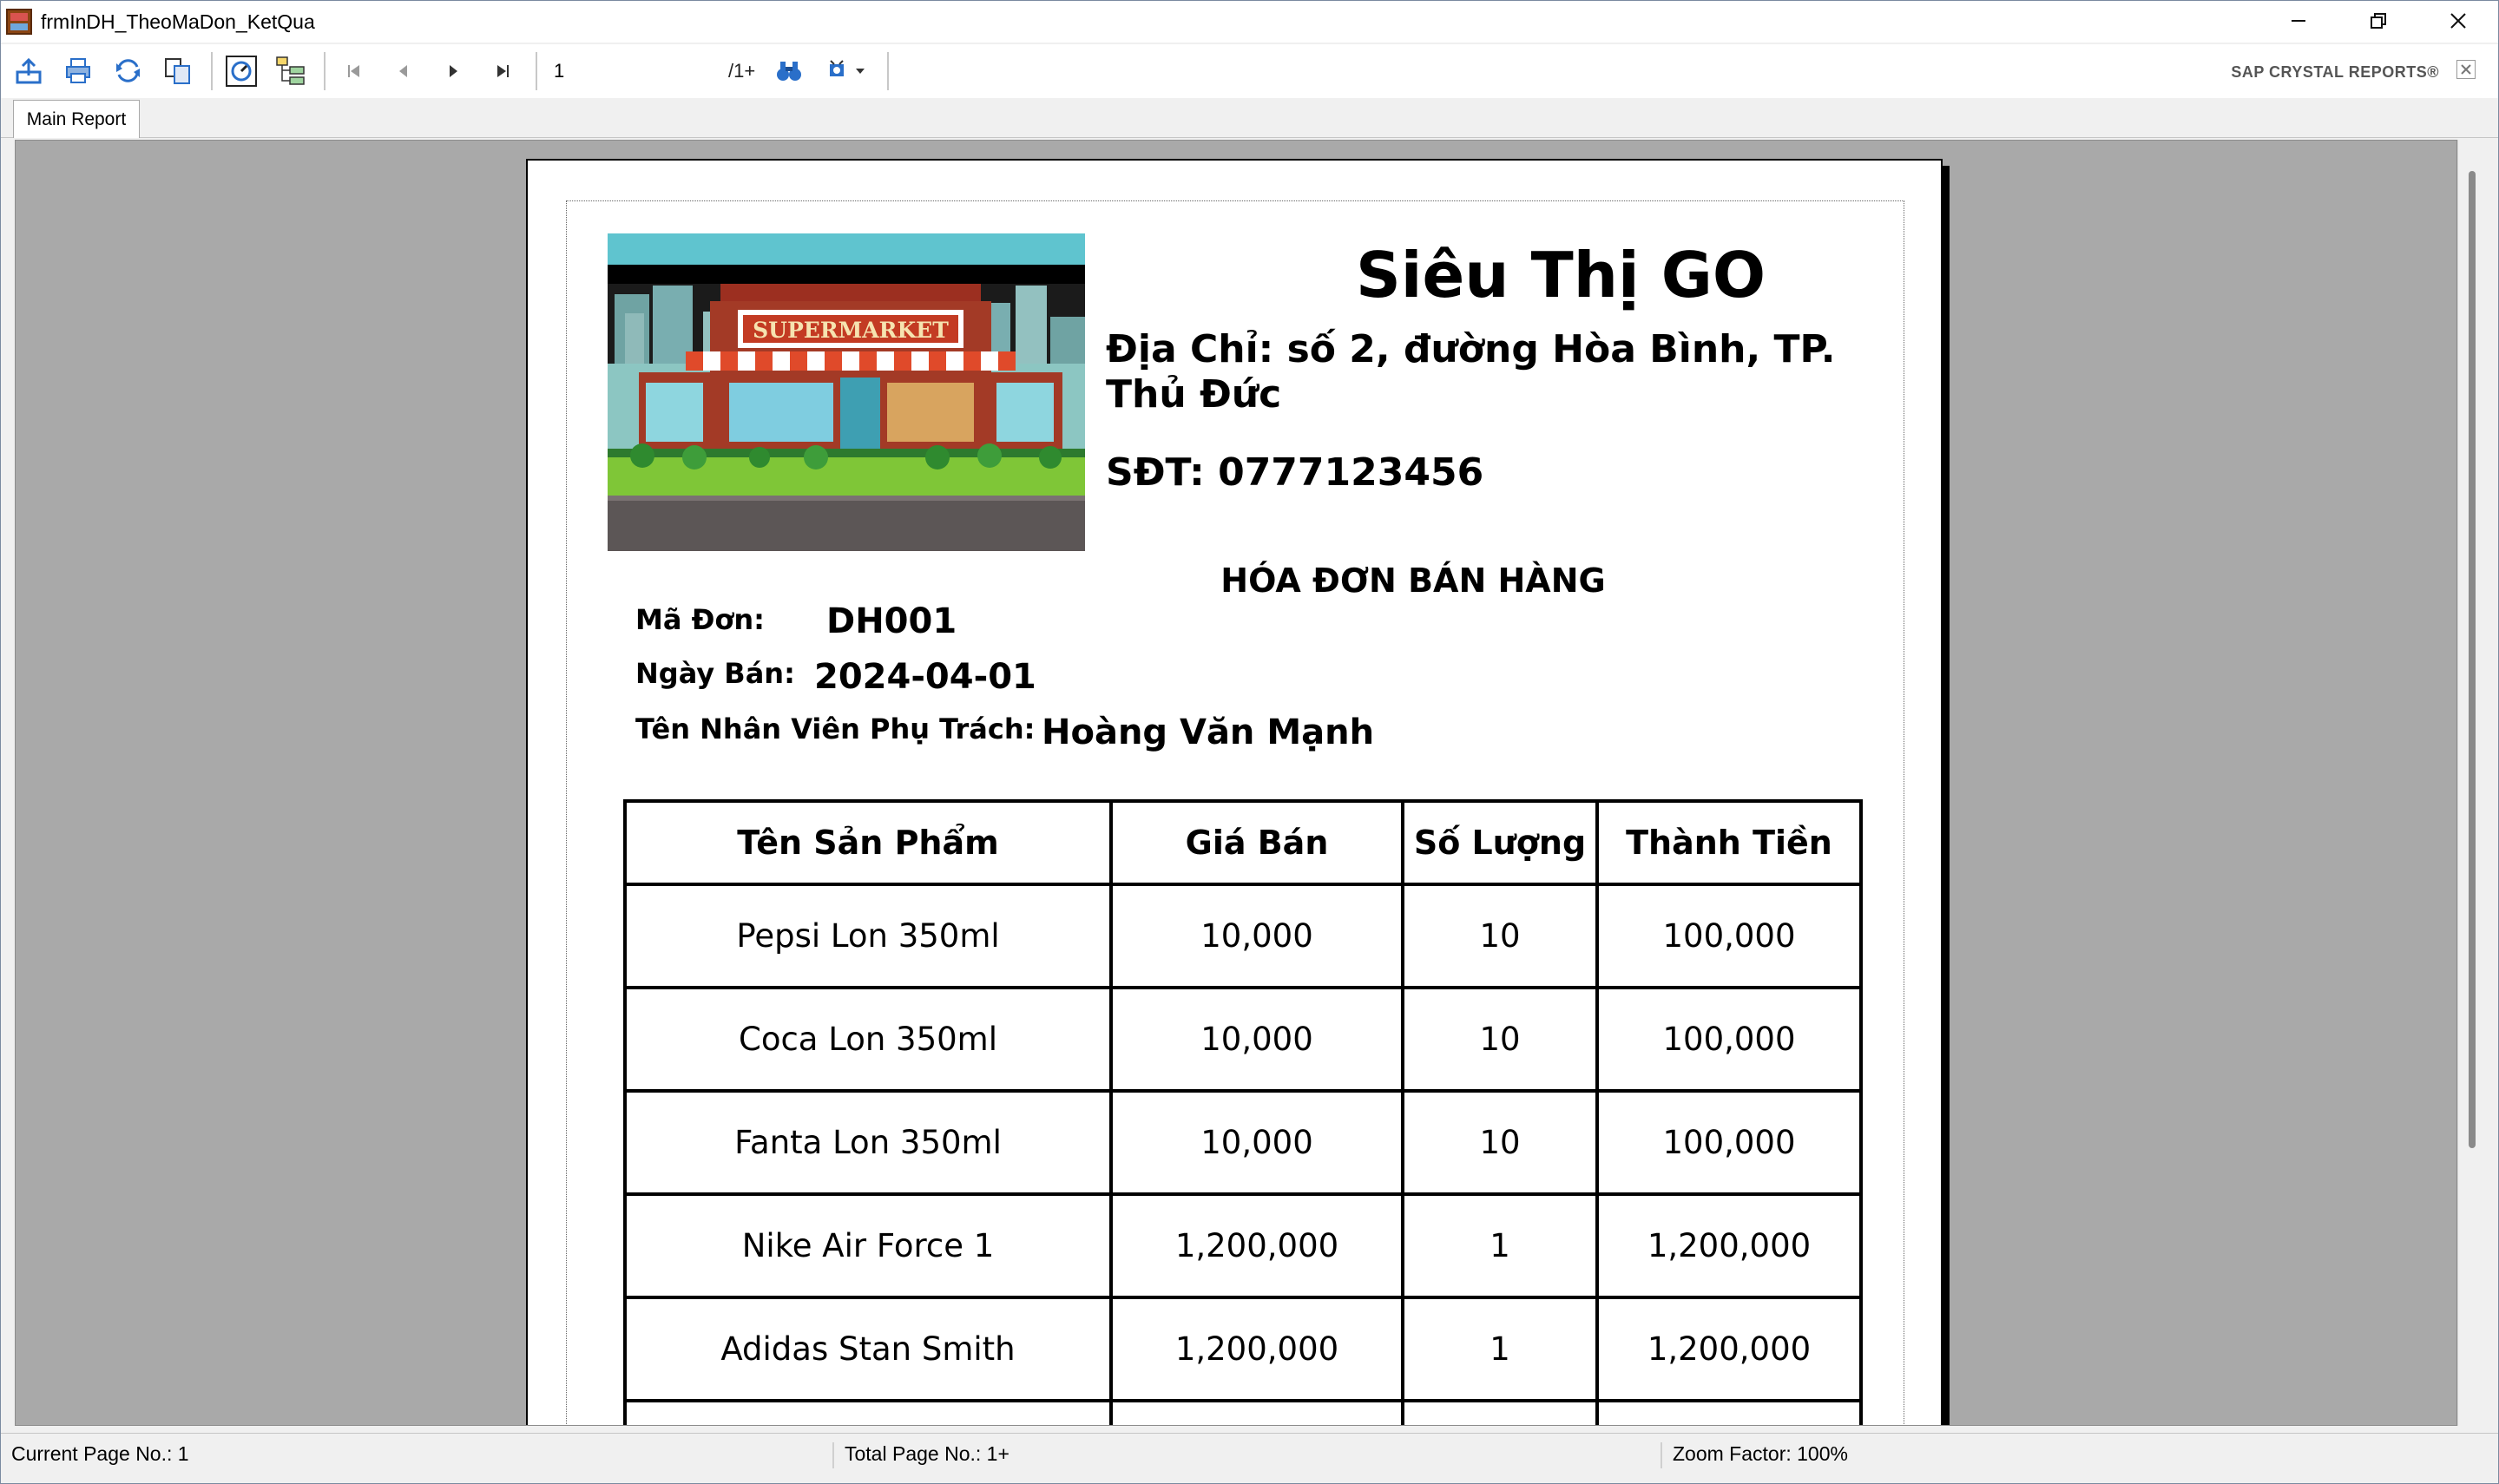  I want to click on table-row: Pepsi Lon 350ml 10,000 10 100,000, so click(1243, 936).